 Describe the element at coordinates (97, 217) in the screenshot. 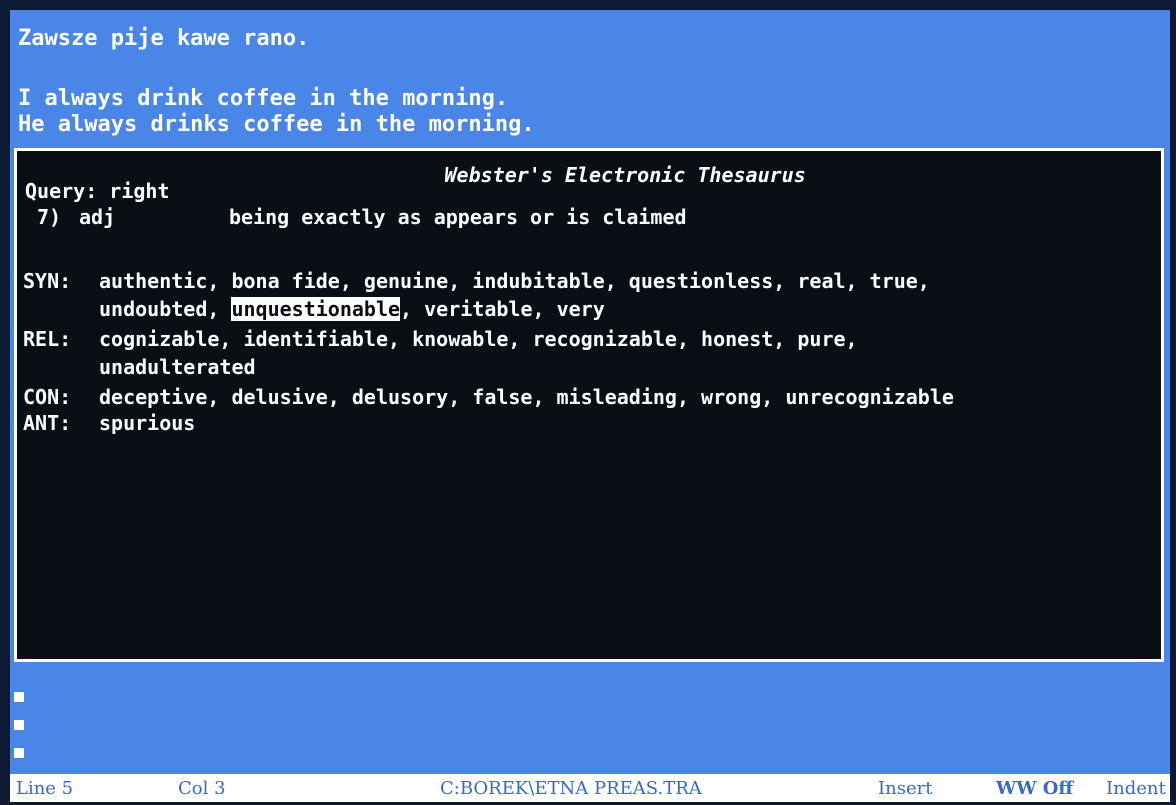

I see `part-of-speech: adj` at that location.